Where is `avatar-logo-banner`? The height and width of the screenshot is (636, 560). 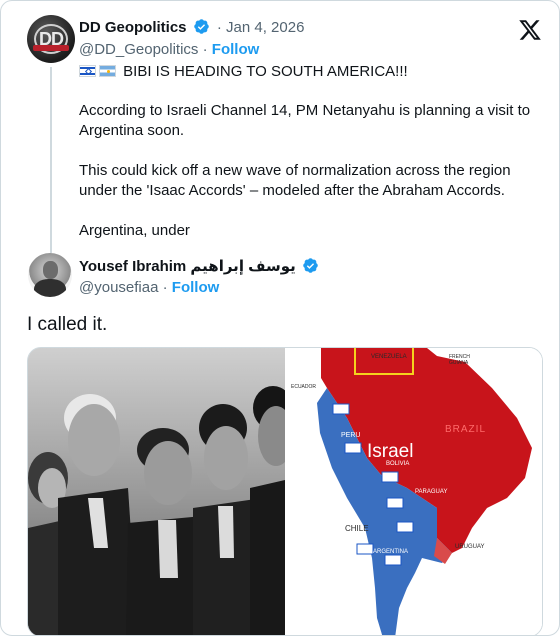 avatar-logo-banner is located at coordinates (51, 48).